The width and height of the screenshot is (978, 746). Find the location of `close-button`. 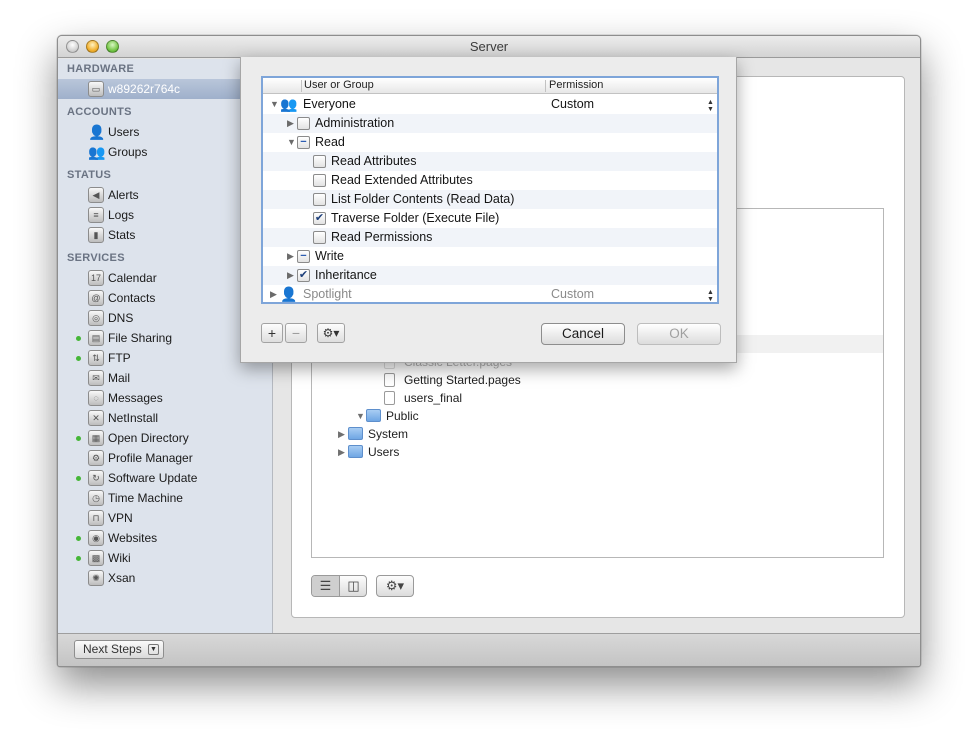

close-button is located at coordinates (72, 46).